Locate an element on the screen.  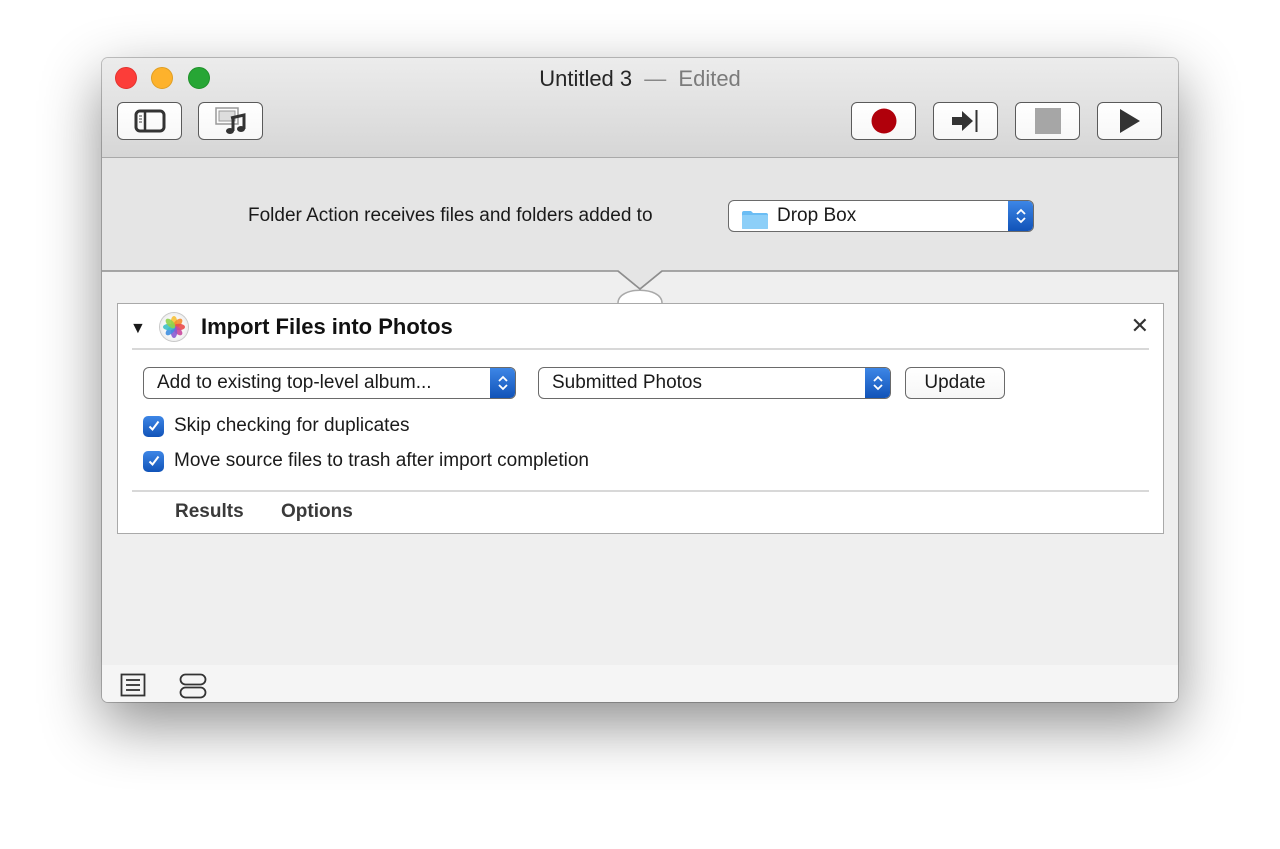
folder-popup: Drop Box is located at coordinates (881, 216).